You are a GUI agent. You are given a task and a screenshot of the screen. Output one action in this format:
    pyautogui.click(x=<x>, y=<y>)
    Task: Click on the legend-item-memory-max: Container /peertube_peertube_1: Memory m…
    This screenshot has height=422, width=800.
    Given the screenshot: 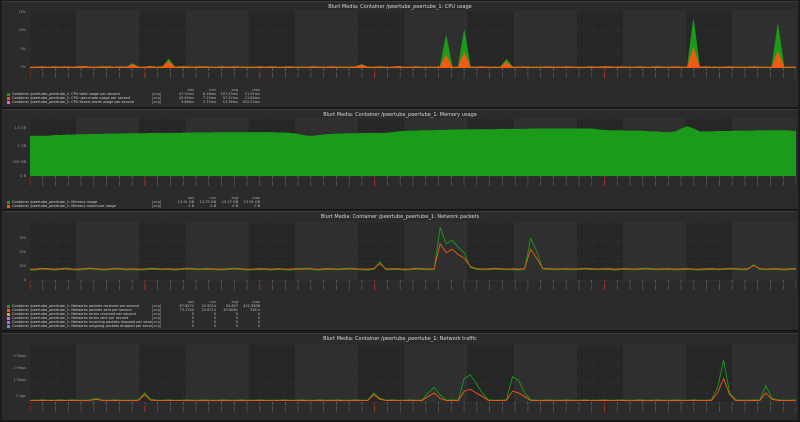 What is the action you would take?
    pyautogui.click(x=133, y=206)
    